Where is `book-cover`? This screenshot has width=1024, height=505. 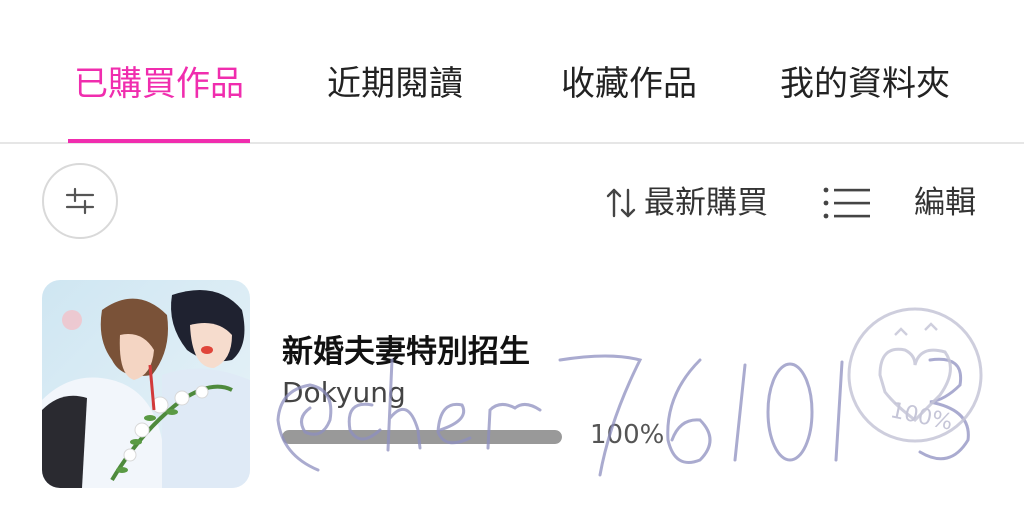
book-cover is located at coordinates (146, 384).